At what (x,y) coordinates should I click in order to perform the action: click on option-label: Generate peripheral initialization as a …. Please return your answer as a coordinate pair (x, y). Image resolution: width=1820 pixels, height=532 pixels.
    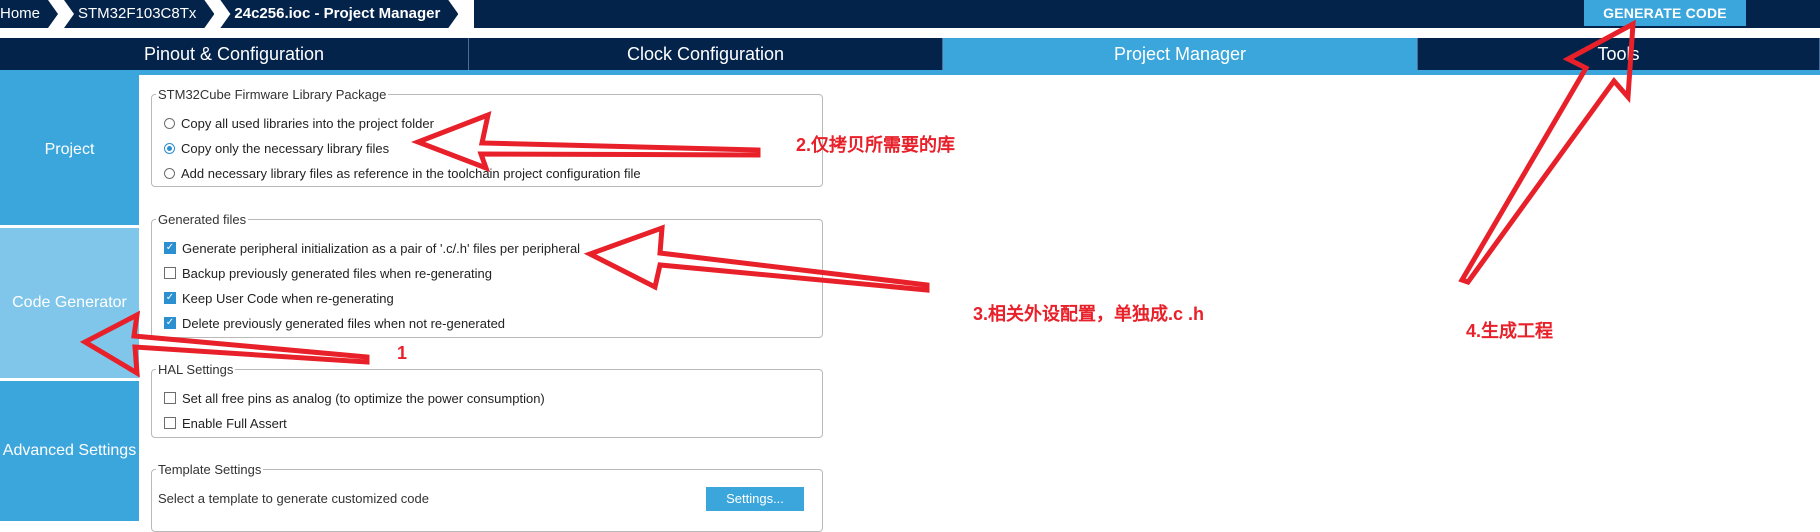
    Looking at the image, I should click on (381, 248).